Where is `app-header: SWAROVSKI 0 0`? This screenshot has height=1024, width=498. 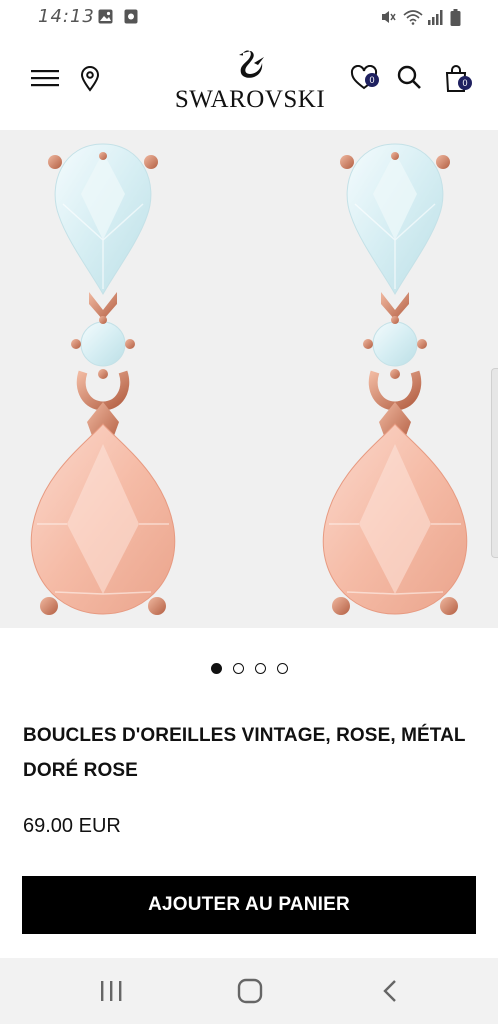 app-header: SWAROVSKI 0 0 is located at coordinates (249, 82).